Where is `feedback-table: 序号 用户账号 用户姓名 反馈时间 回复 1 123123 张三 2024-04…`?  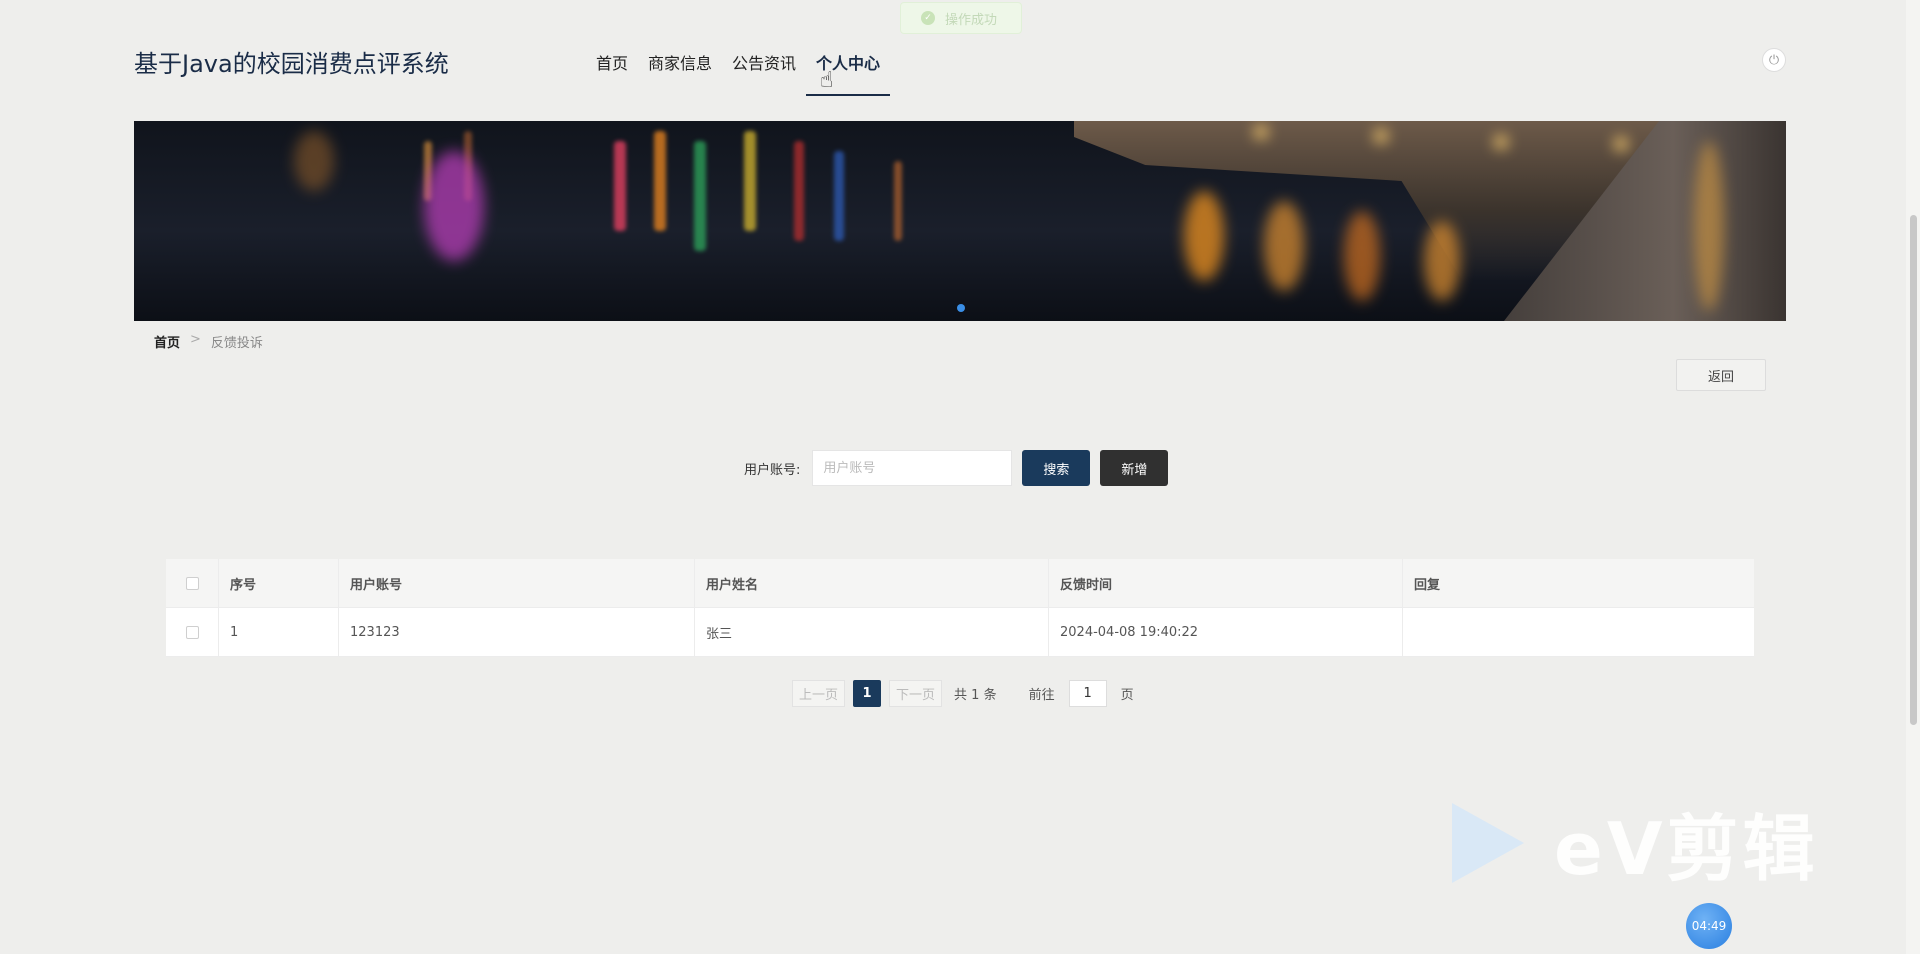 feedback-table: 序号 用户账号 用户姓名 反馈时间 回复 1 123123 张三 2024-04… is located at coordinates (960, 608).